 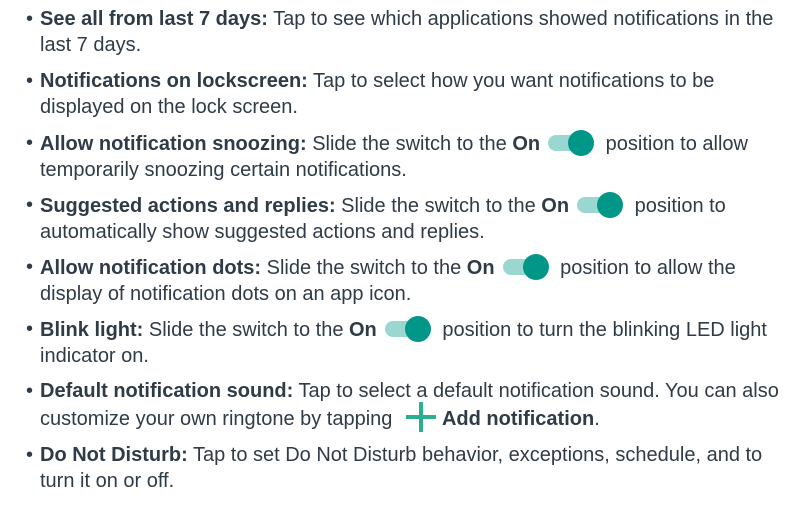 What do you see at coordinates (151, 268) in the screenshot?
I see `item-label: Allow notification dots:` at bounding box center [151, 268].